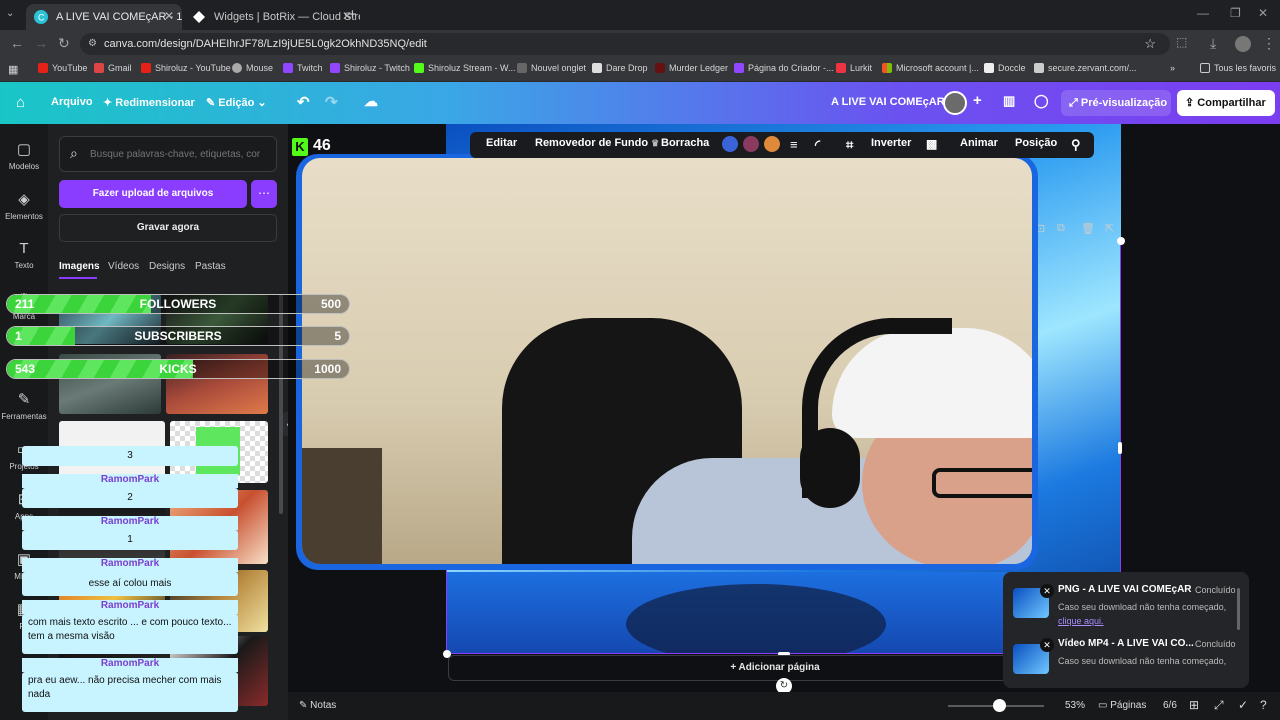 The height and width of the screenshot is (720, 1280). I want to click on edit-button: Editar, so click(501, 143).